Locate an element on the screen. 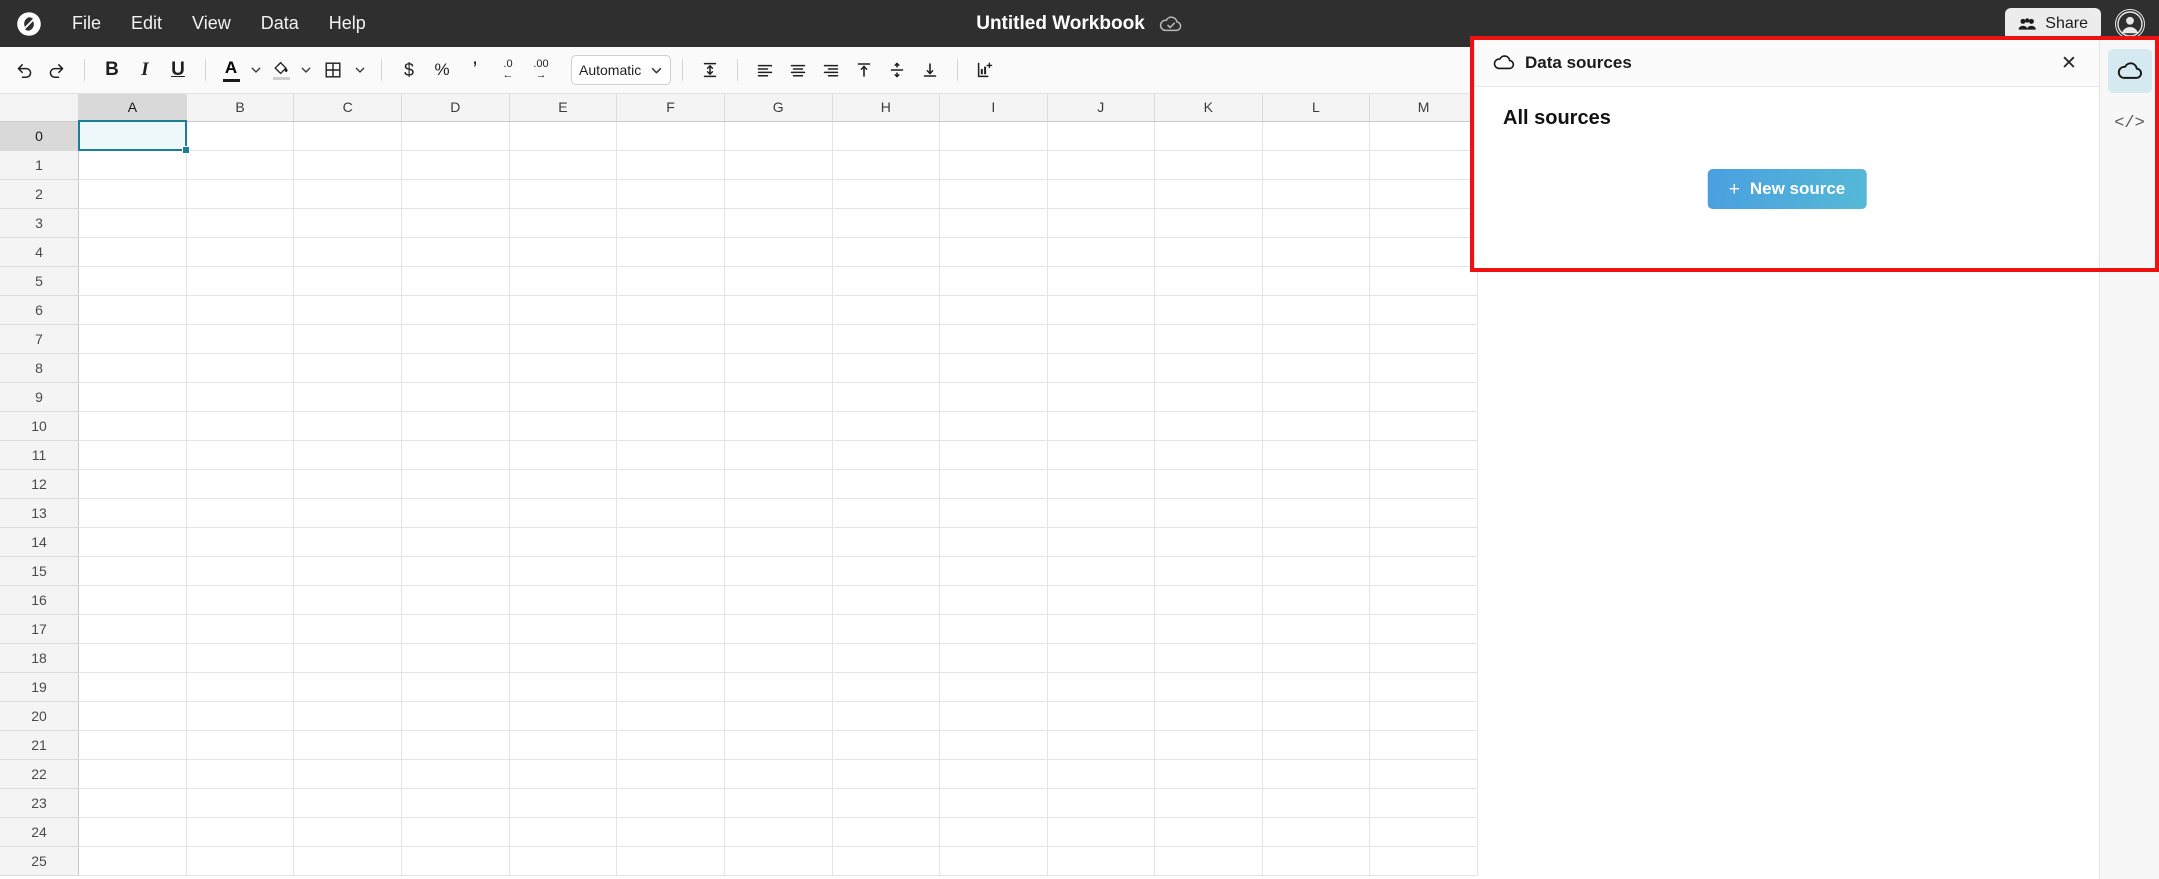 Image resolution: width=2159 pixels, height=879 pixels. cell-l23 is located at coordinates (1316, 803).